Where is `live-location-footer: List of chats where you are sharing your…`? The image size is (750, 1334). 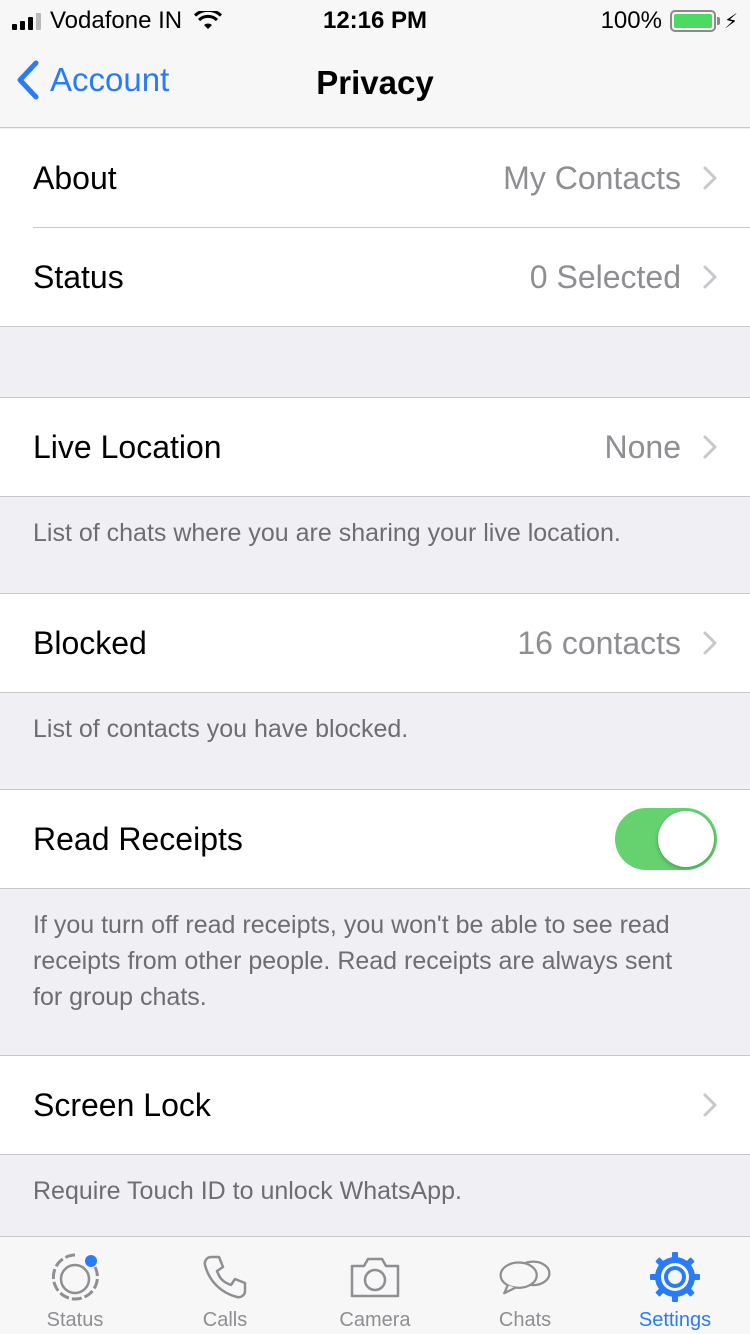
live-location-footer: List of chats where you are sharing your… is located at coordinates (327, 533).